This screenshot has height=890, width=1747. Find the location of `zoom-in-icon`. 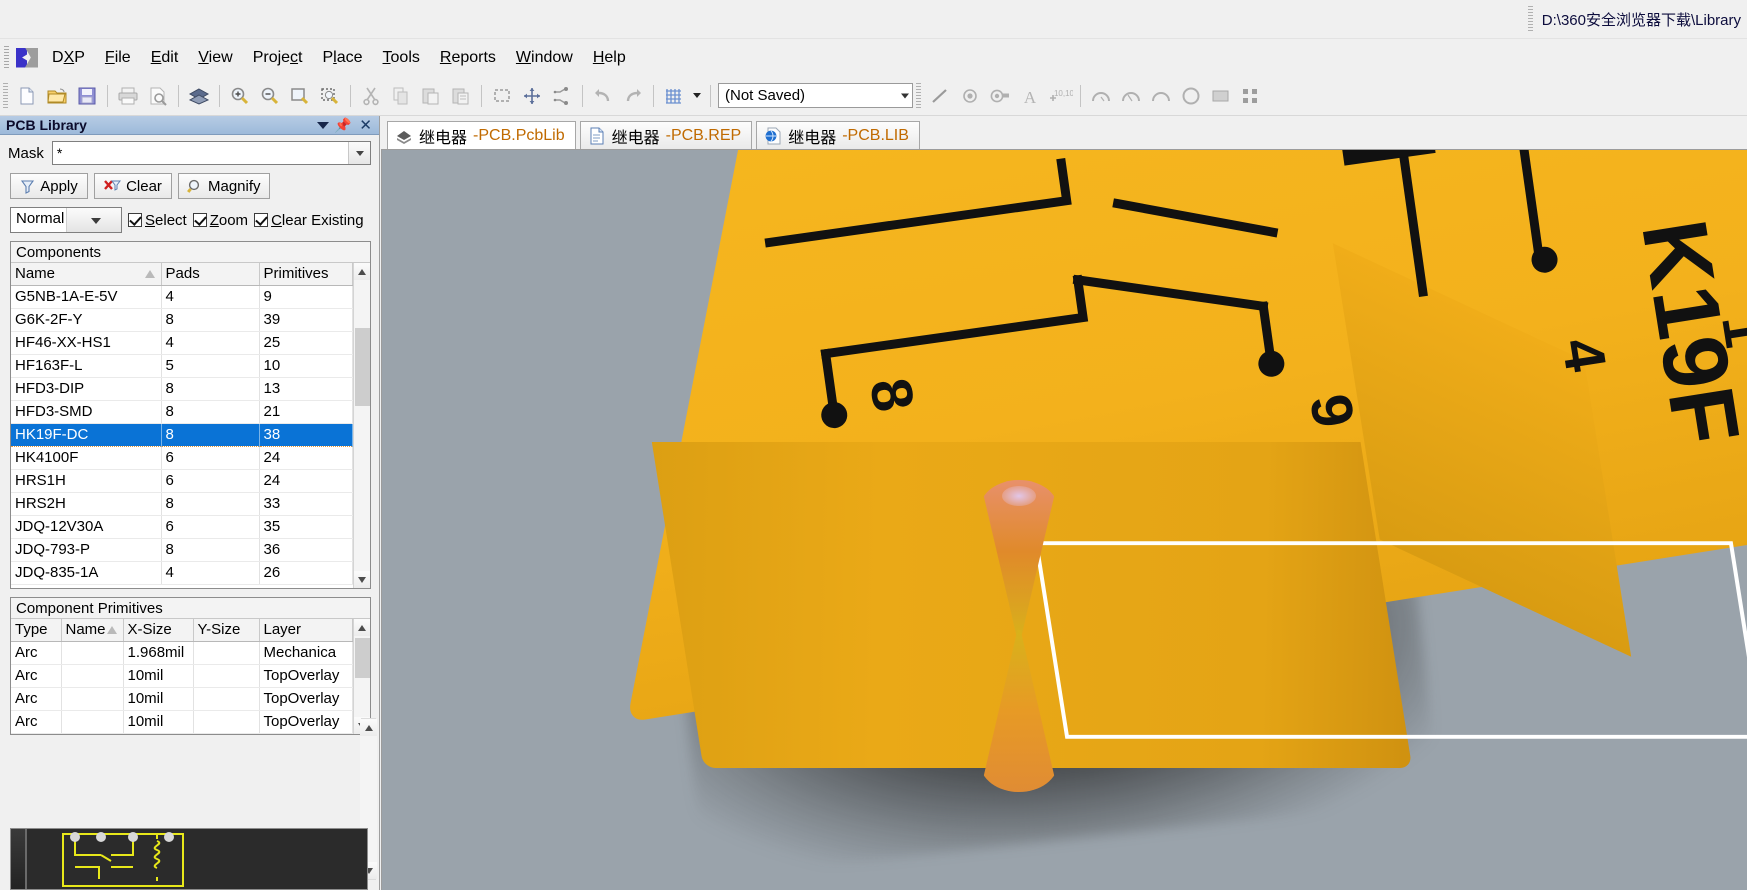

zoom-in-icon is located at coordinates (240, 96).